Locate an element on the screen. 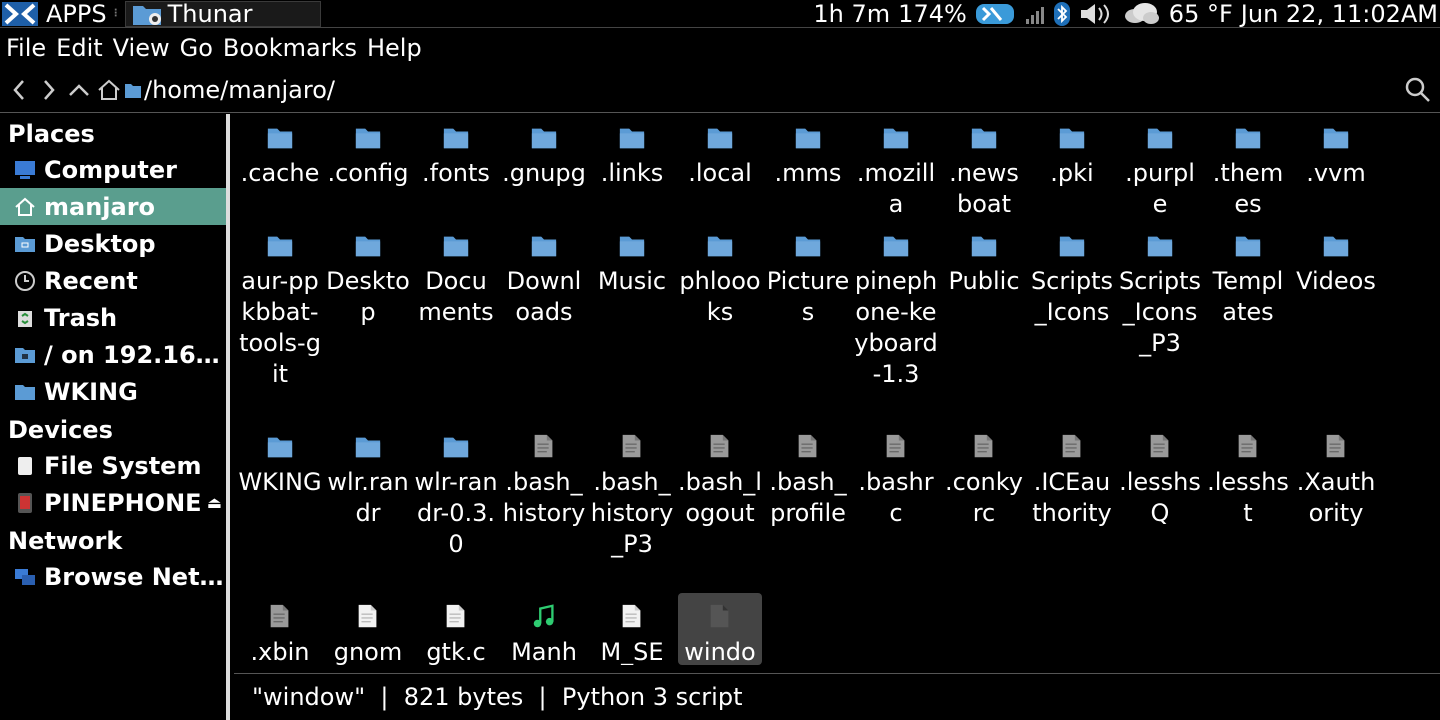  file-item: .lesshst is located at coordinates (1248, 476).